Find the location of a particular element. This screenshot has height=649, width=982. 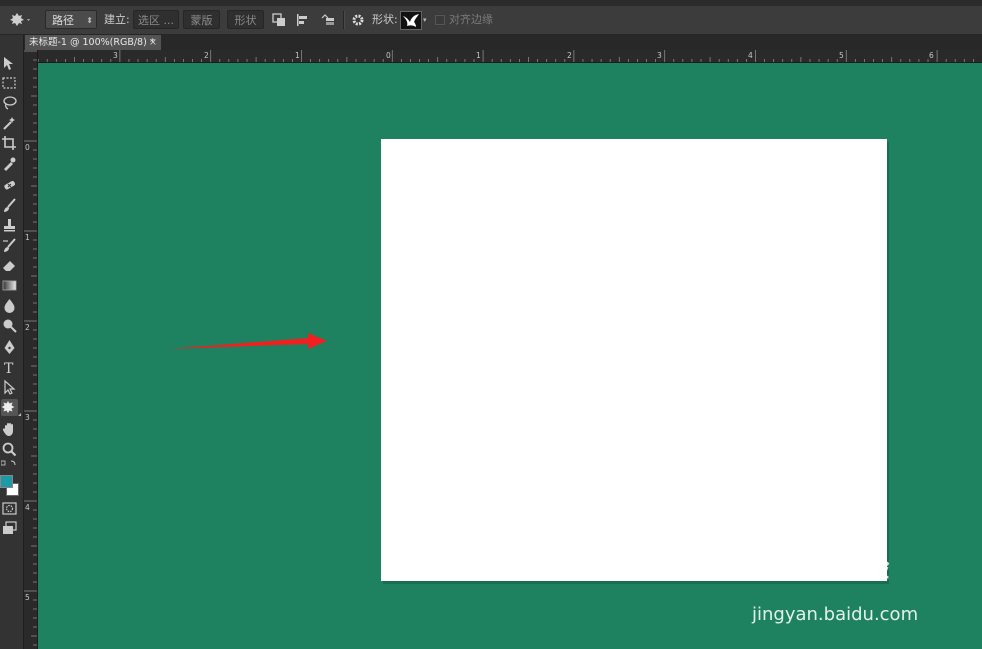

bird-icon is located at coordinates (411, 20).